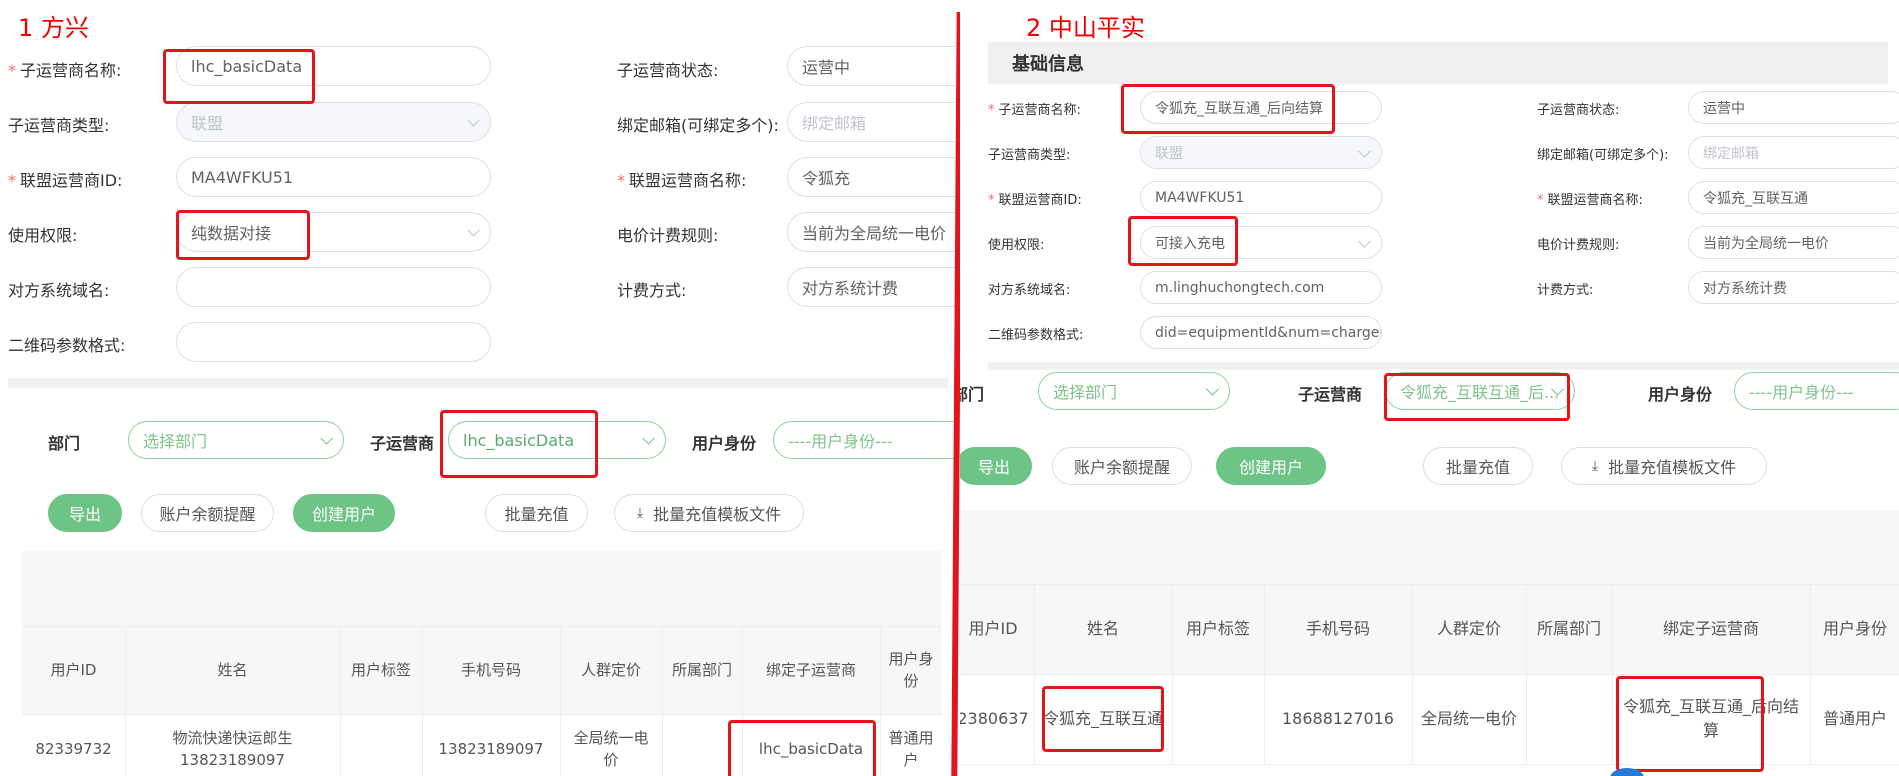 This screenshot has width=1899, height=776. Describe the element at coordinates (1085, 28) in the screenshot. I see `right-annotation: 2 中山平实` at that location.